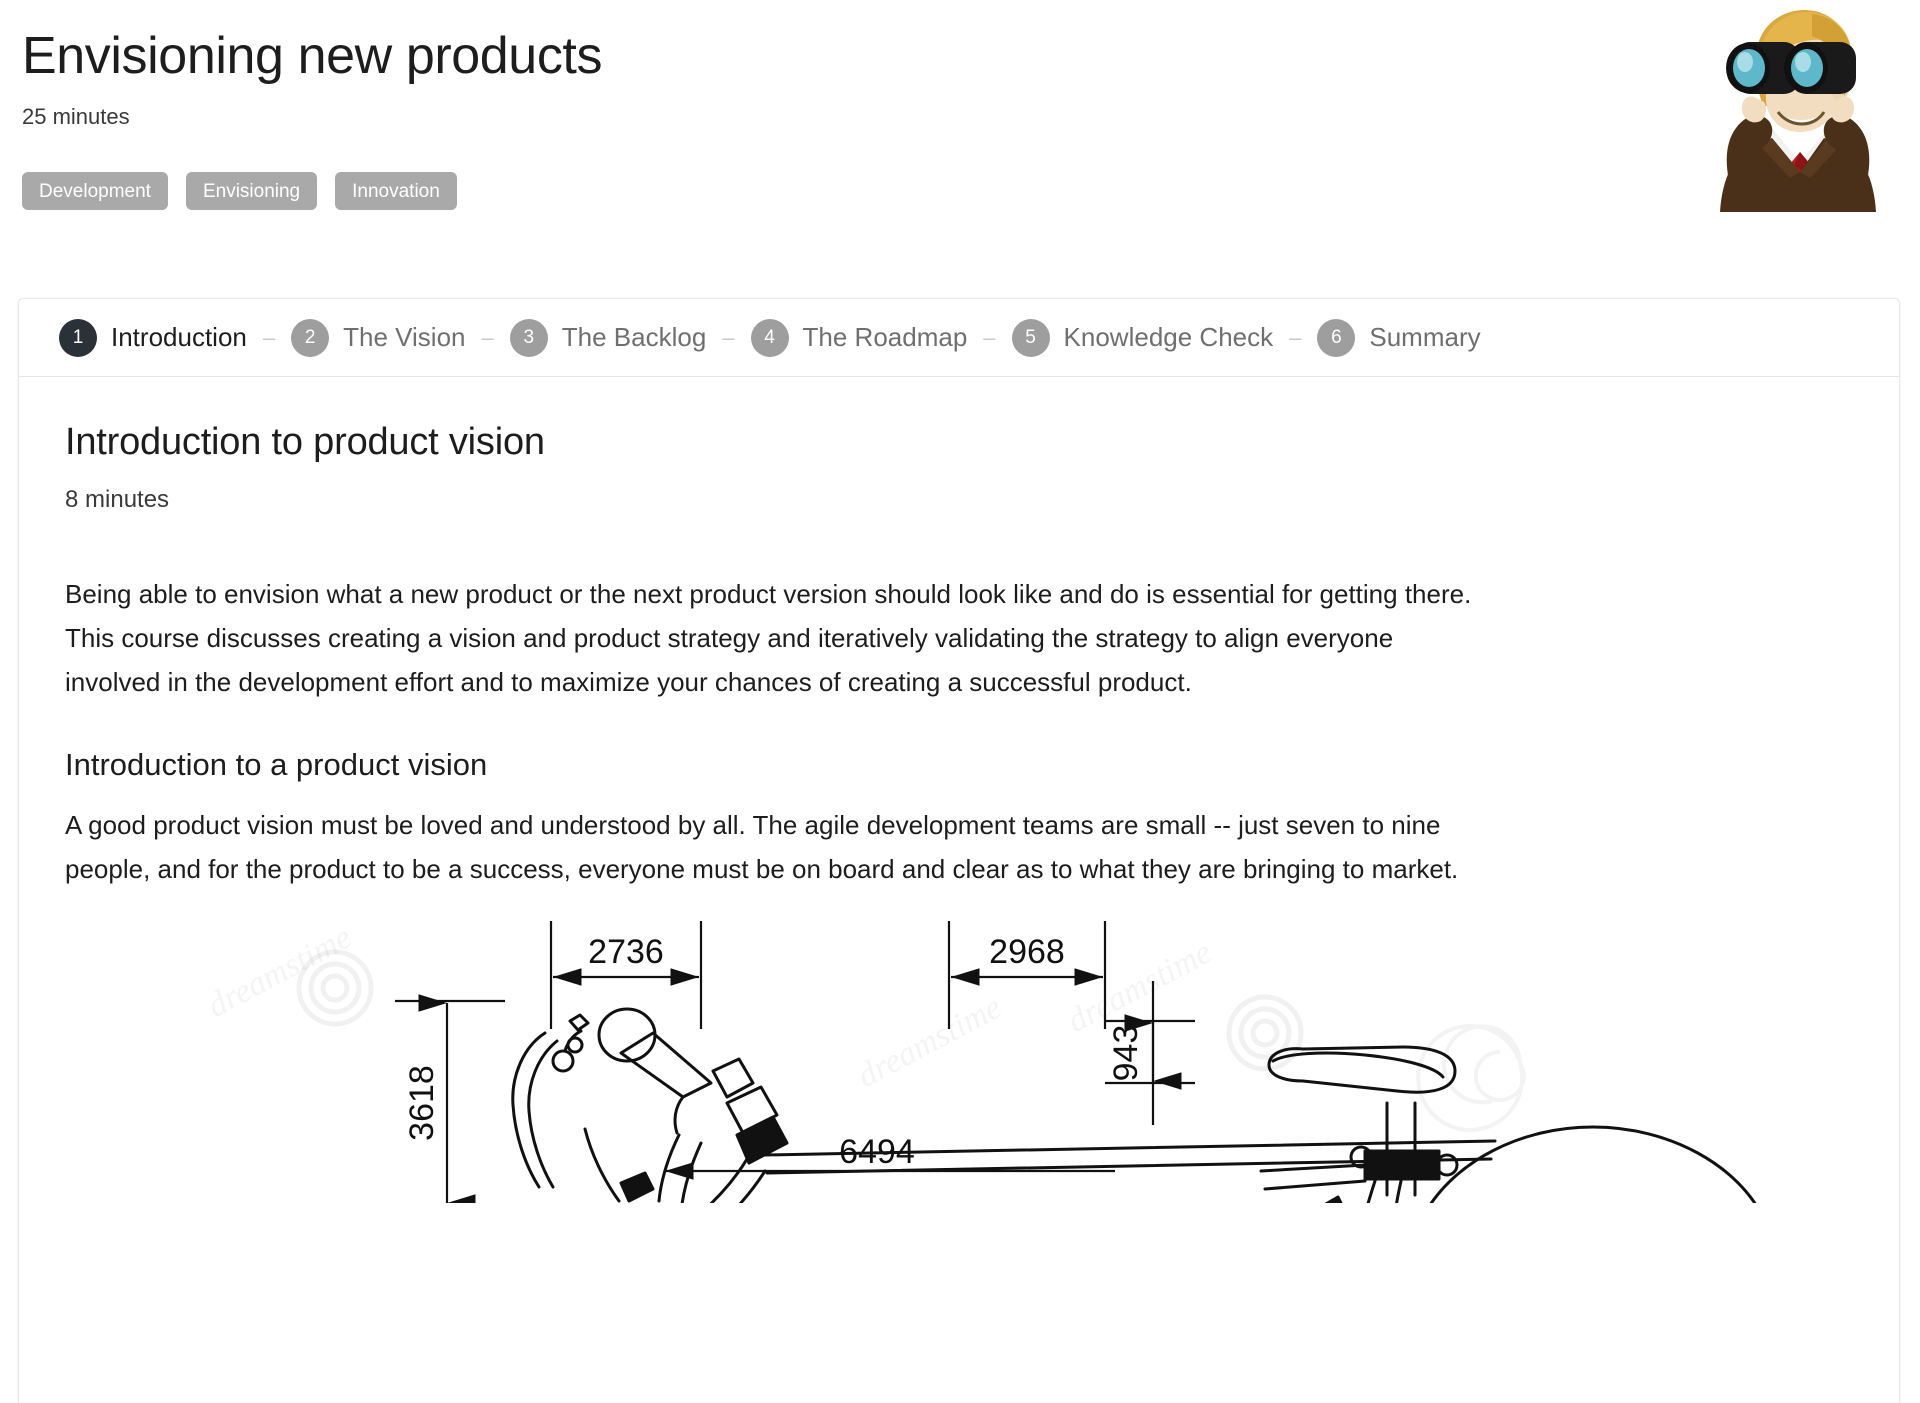 This screenshot has height=1403, width=1920. I want to click on step-3-badge: 3, so click(528, 337).